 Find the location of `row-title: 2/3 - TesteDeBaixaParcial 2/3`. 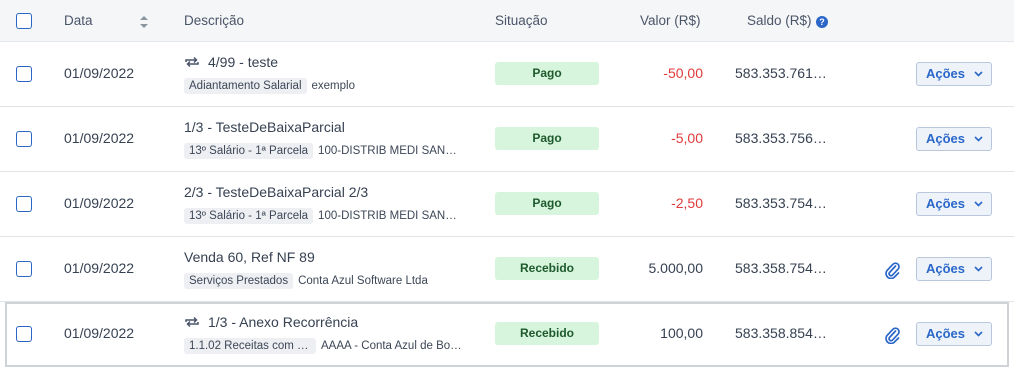

row-title: 2/3 - TesteDeBaixaParcial 2/3 is located at coordinates (276, 192).